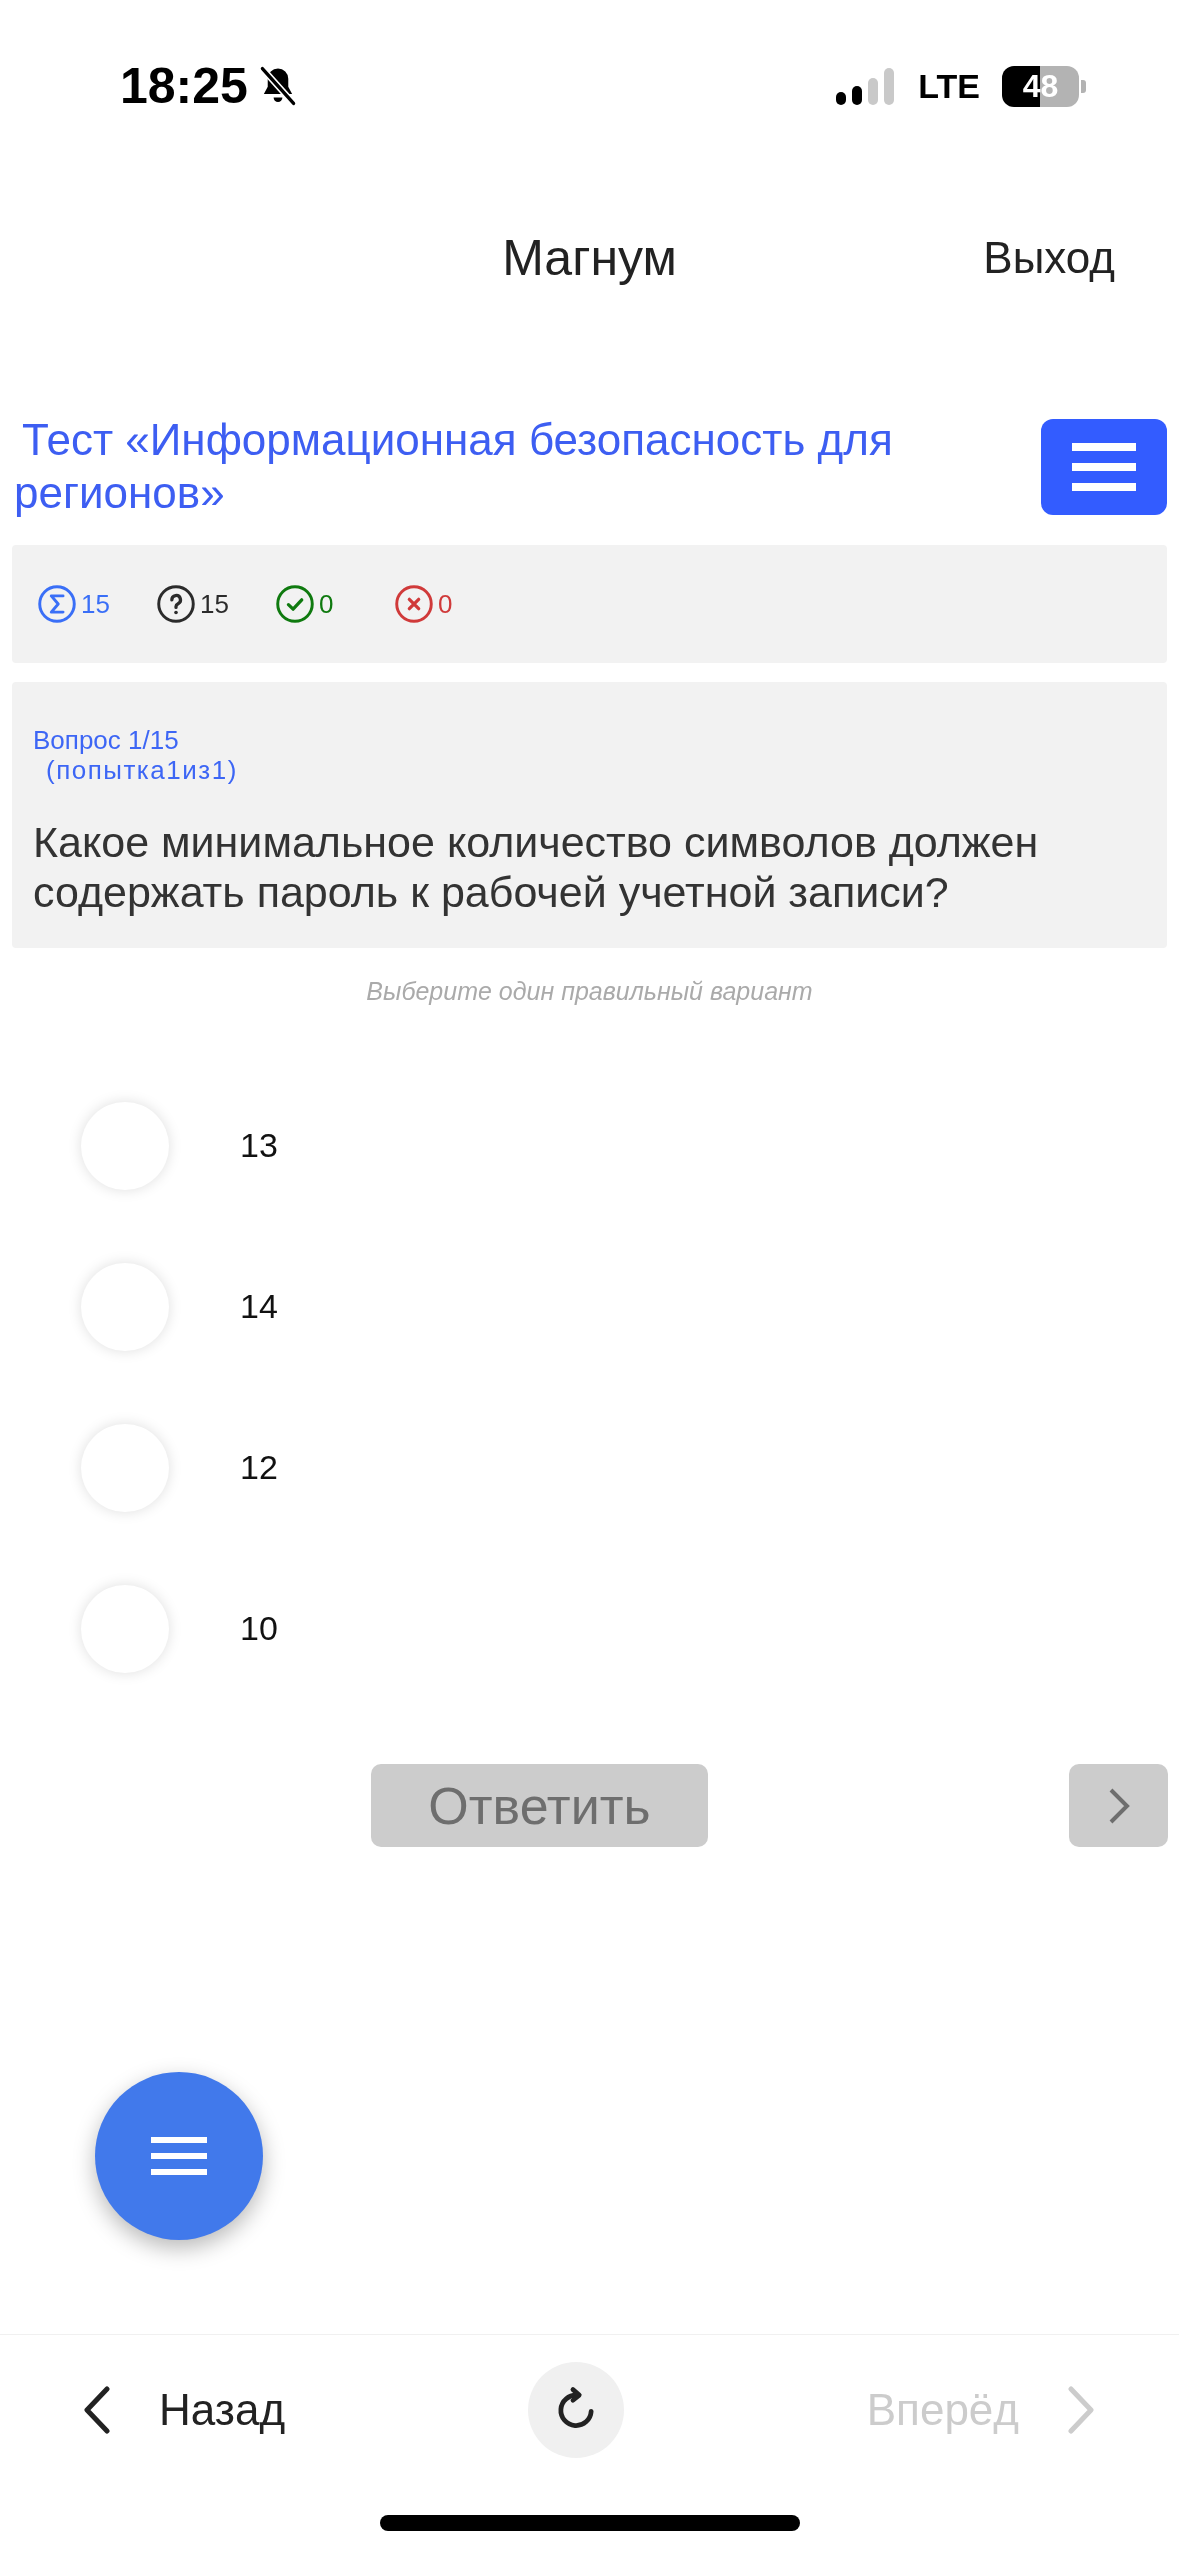 This screenshot has height=2556, width=1179. Describe the element at coordinates (453, 466) in the screenshot. I see `test-title: Тест «Информационная безопасность для регионов»` at that location.